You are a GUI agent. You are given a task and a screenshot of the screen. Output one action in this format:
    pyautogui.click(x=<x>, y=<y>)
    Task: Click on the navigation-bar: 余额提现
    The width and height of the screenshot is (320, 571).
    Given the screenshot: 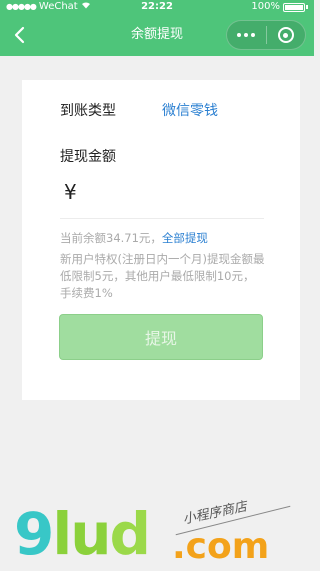 What is the action you would take?
    pyautogui.click(x=157, y=35)
    